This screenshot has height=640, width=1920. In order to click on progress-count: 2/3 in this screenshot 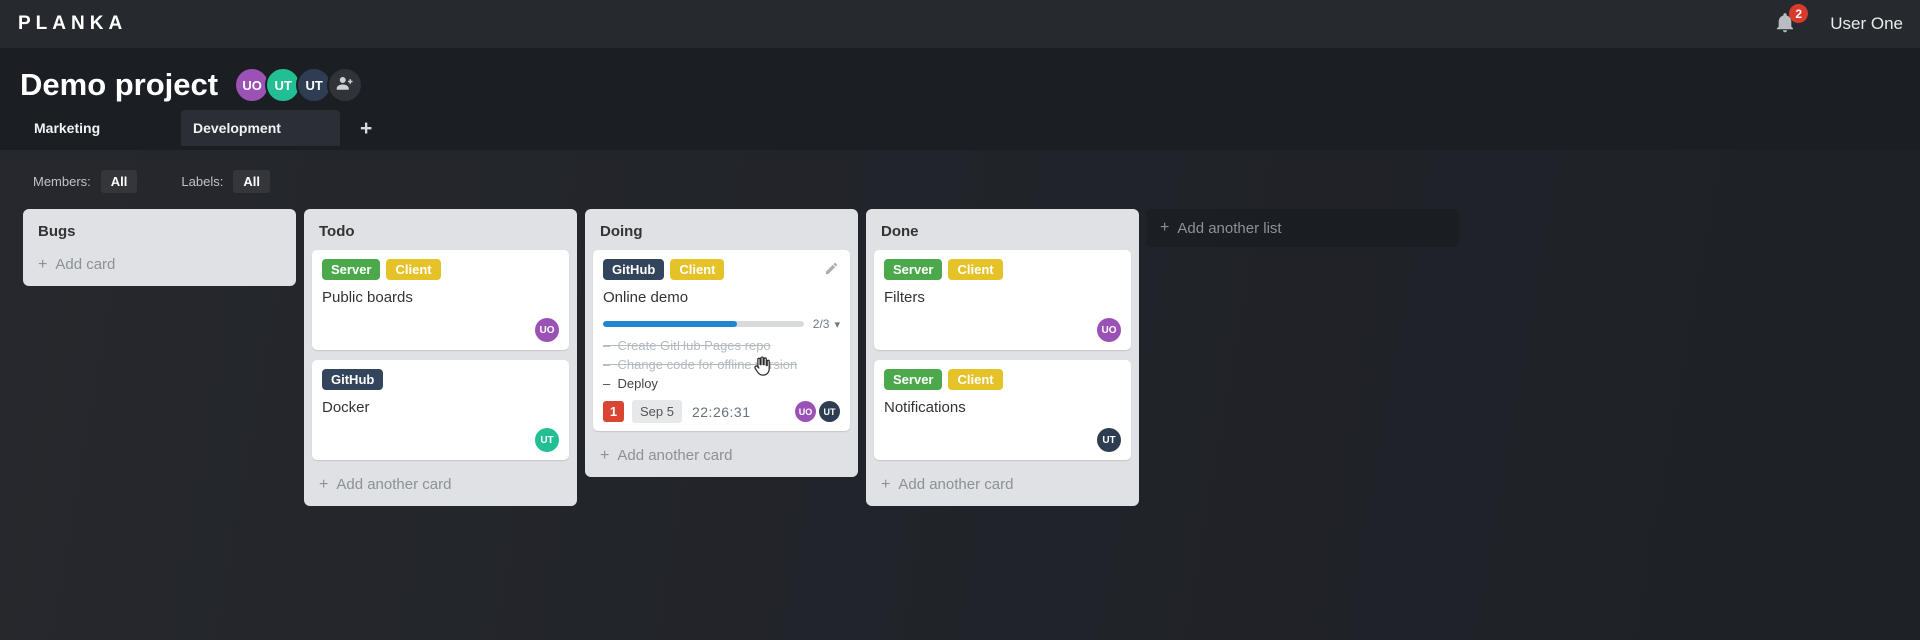, I will do `click(821, 324)`.